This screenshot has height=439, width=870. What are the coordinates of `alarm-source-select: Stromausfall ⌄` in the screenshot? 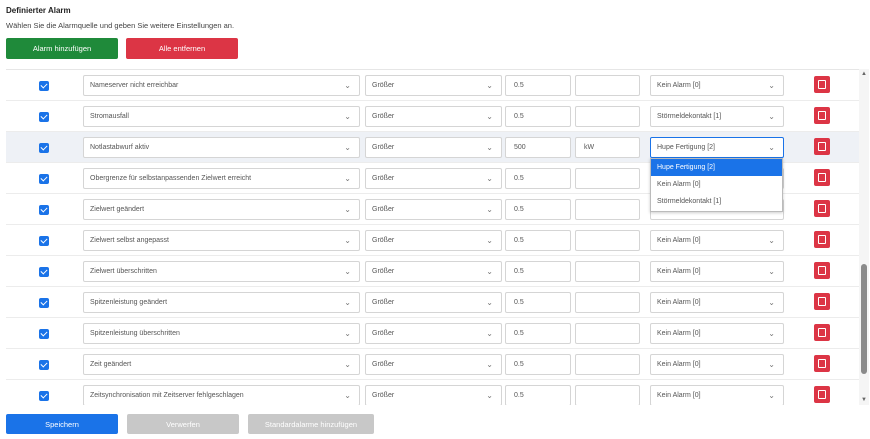 It's located at (221, 116).